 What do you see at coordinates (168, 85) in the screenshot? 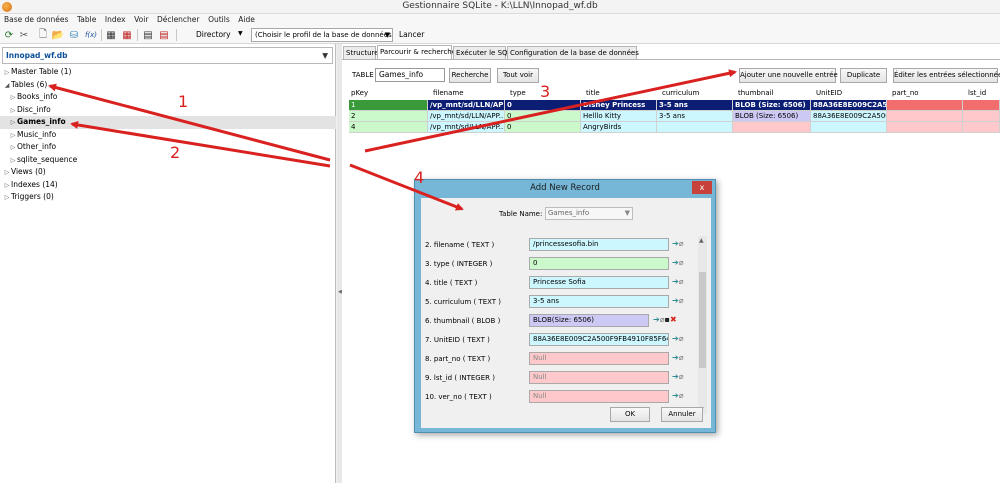
I see `tree-item-tables: ◢ Tables (6)` at bounding box center [168, 85].